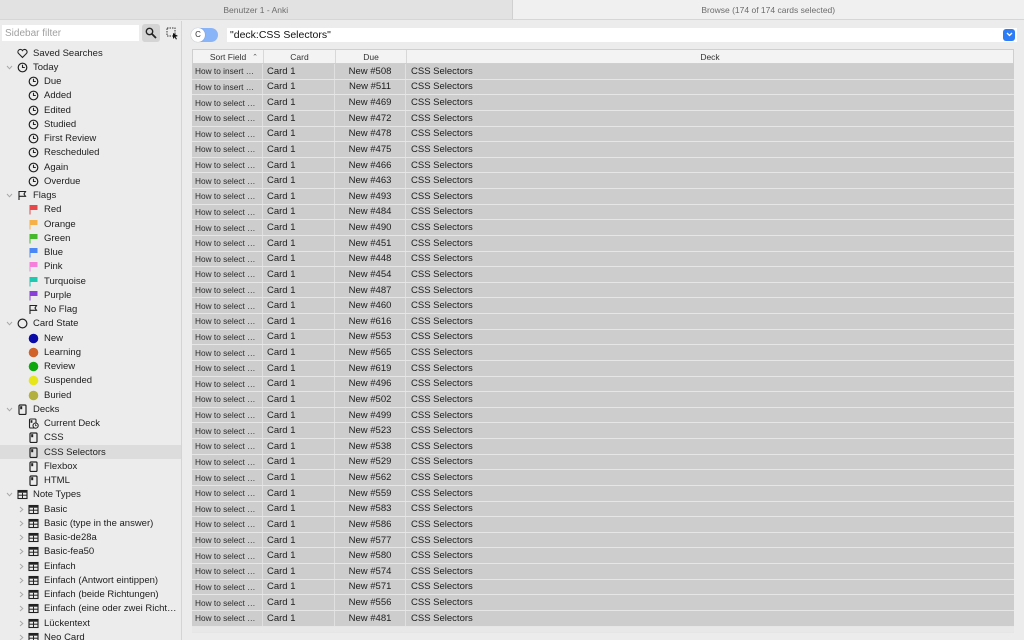 The width and height of the screenshot is (1024, 640). I want to click on sidebar-item-css: CSS, so click(90, 438).